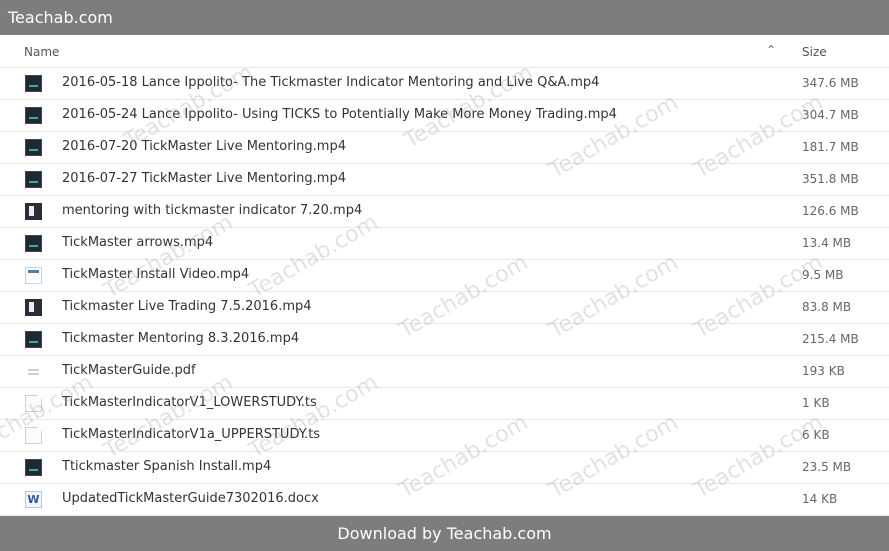  I want to click on sort-ascending-icon: ⌃, so click(771, 50).